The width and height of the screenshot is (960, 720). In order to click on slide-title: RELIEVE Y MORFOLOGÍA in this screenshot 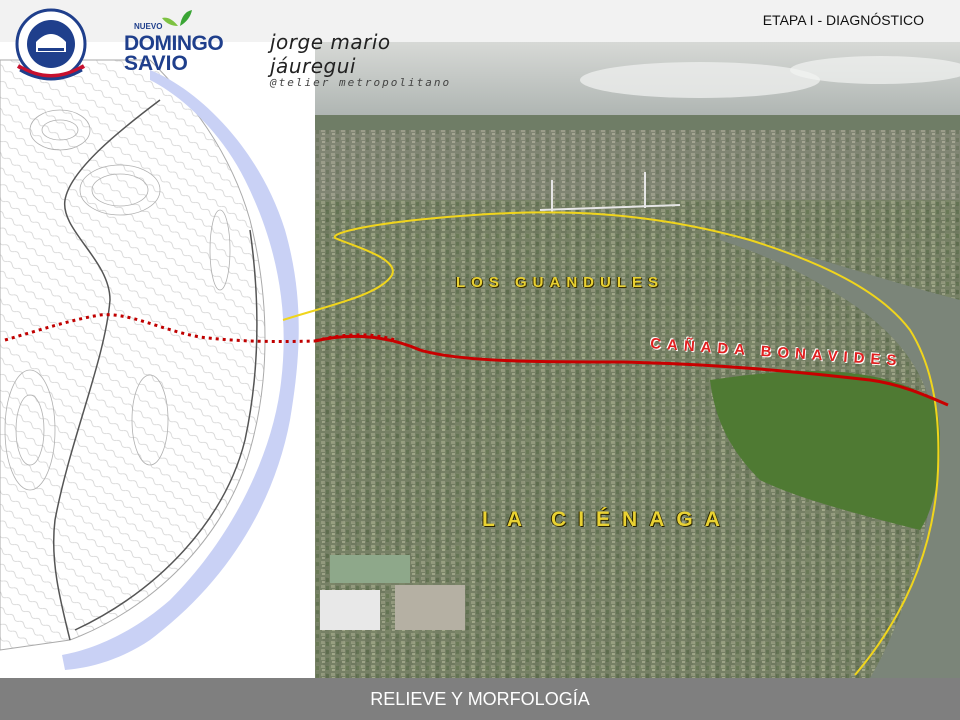, I will do `click(480, 699)`.